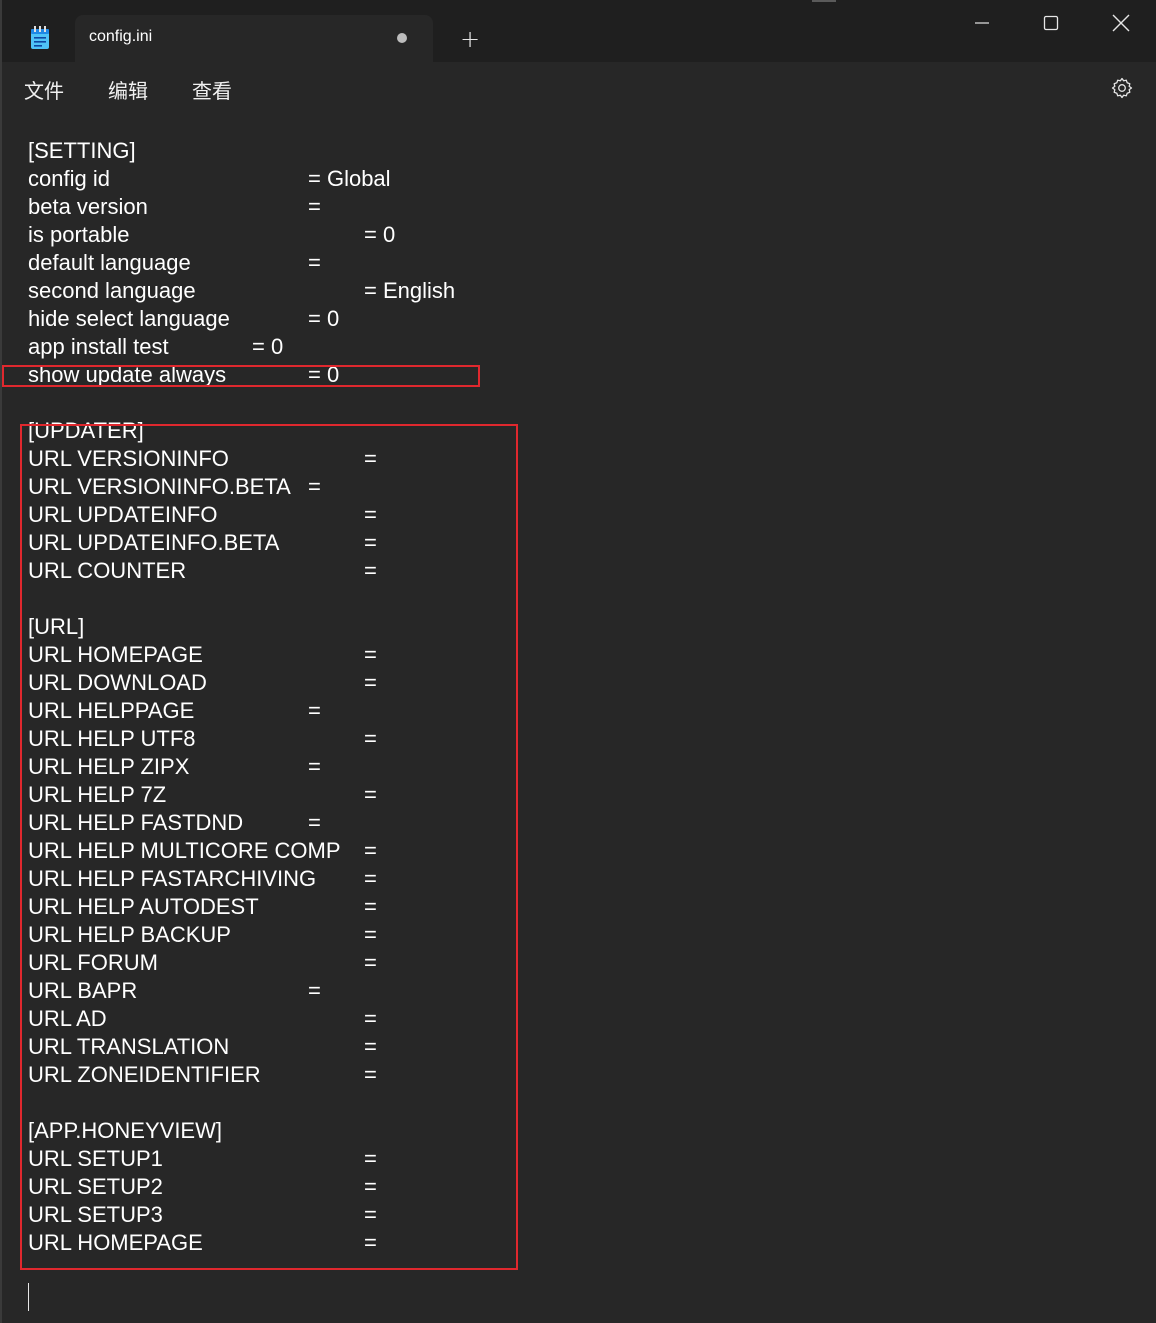 This screenshot has width=1156, height=1323. What do you see at coordinates (28, 1297) in the screenshot?
I see `text-caret` at bounding box center [28, 1297].